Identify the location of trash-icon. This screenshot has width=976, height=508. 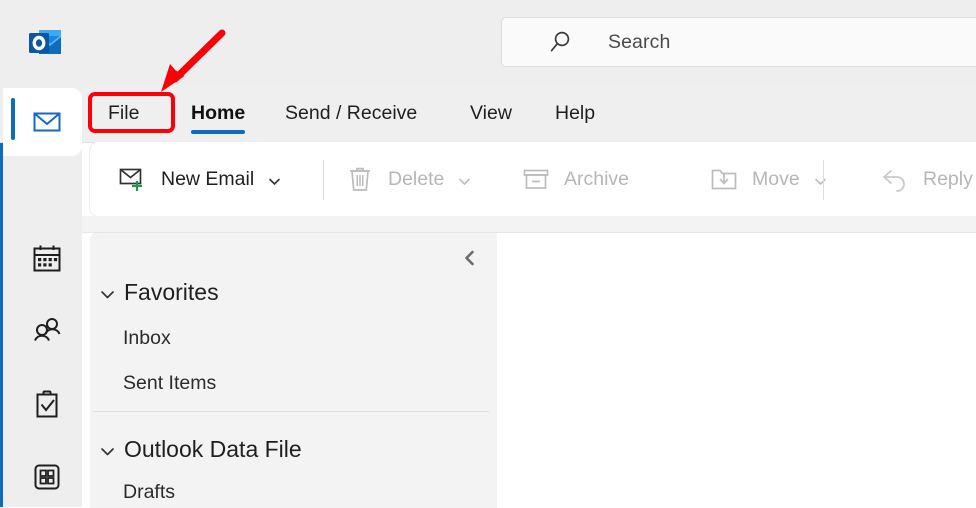
(360, 179).